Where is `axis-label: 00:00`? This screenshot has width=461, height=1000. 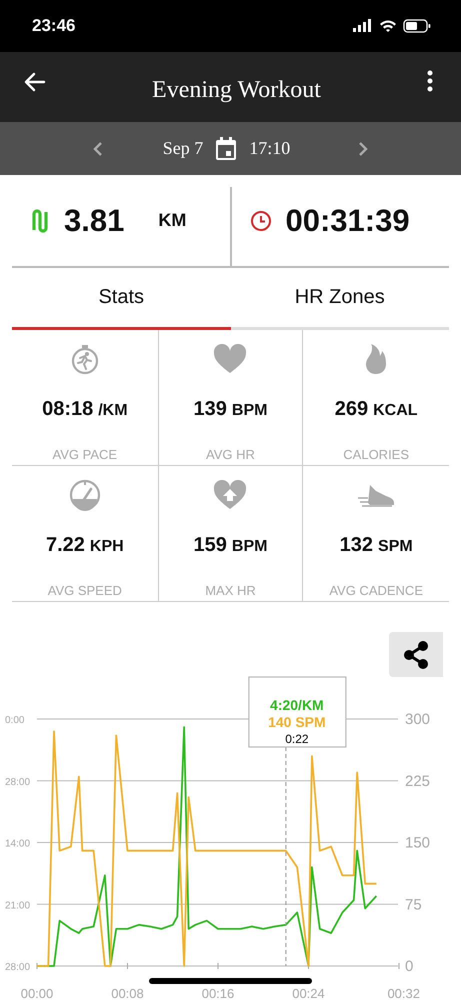
axis-label: 00:00 is located at coordinates (37, 993).